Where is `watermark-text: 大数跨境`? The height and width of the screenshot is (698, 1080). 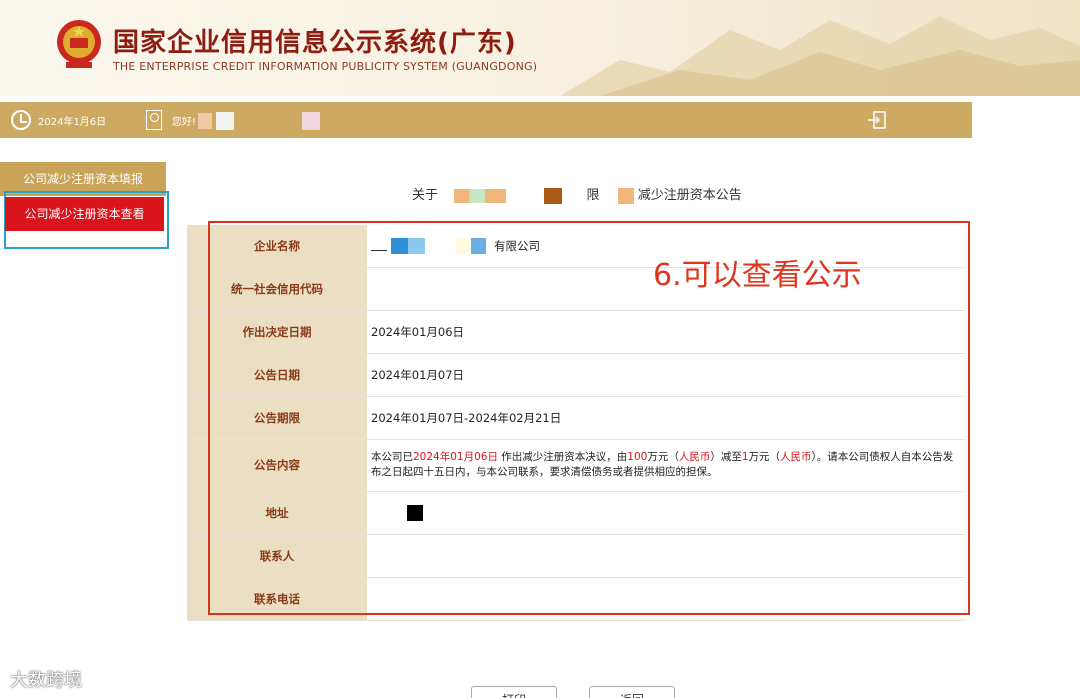 watermark-text: 大数跨境 is located at coordinates (46, 680).